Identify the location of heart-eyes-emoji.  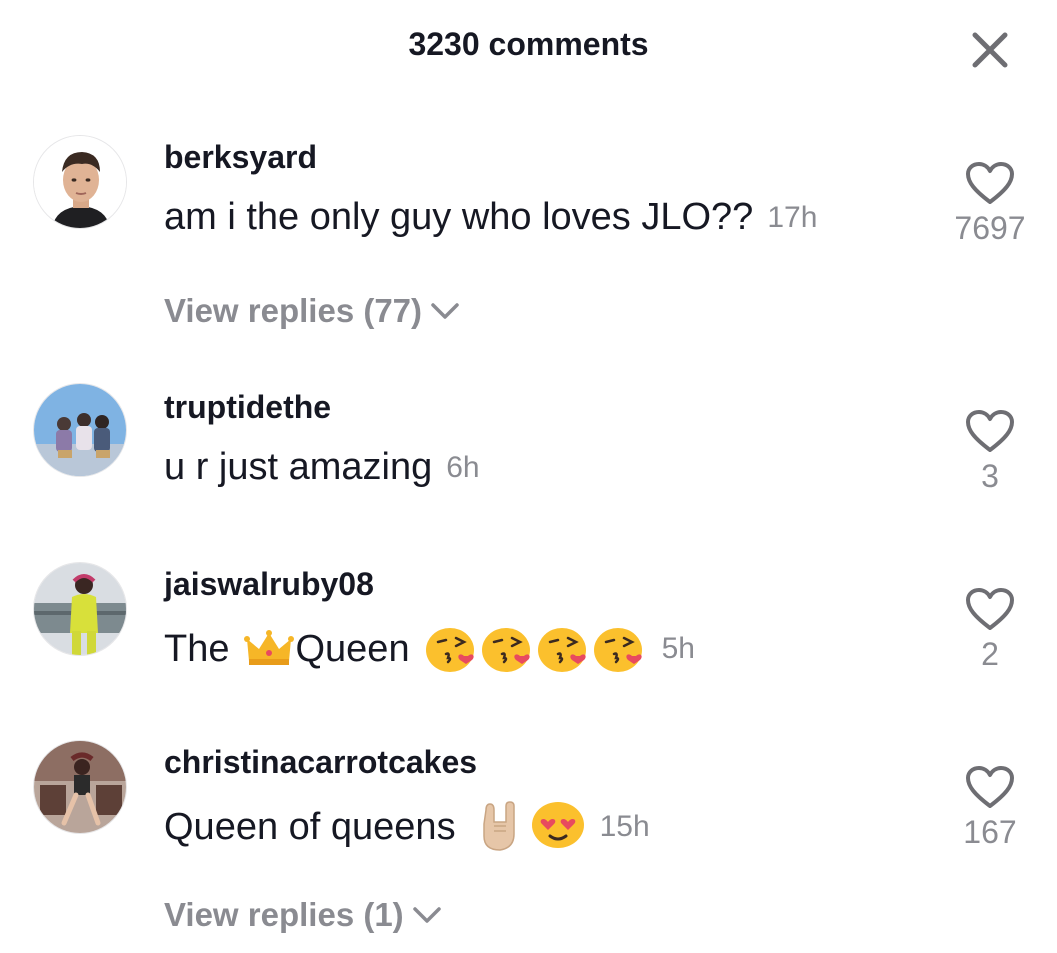
(557, 825).